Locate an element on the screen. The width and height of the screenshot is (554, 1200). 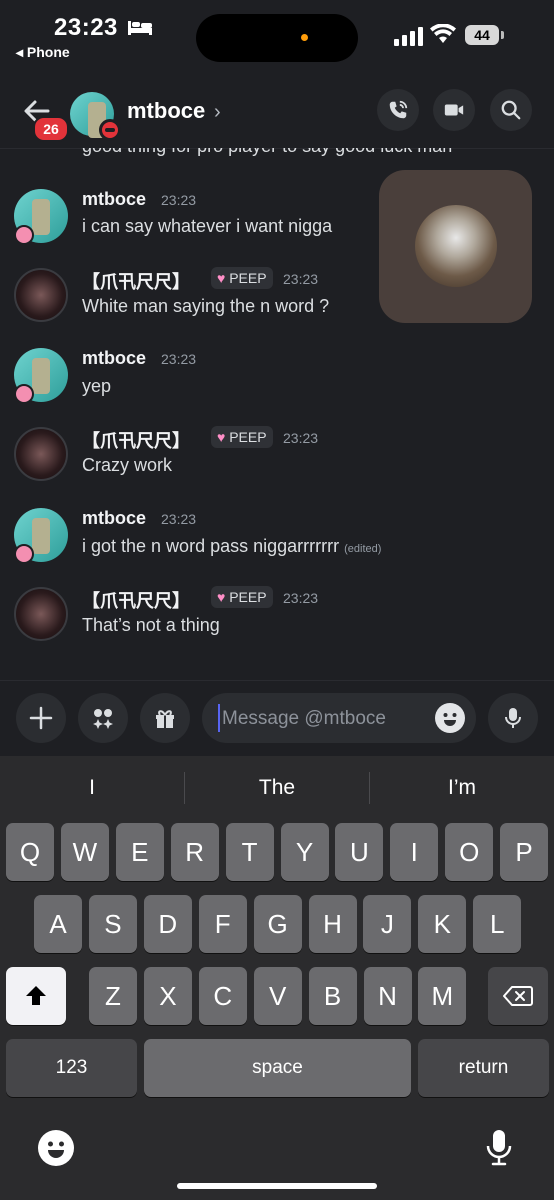
key-z: Z is located at coordinates (113, 996).